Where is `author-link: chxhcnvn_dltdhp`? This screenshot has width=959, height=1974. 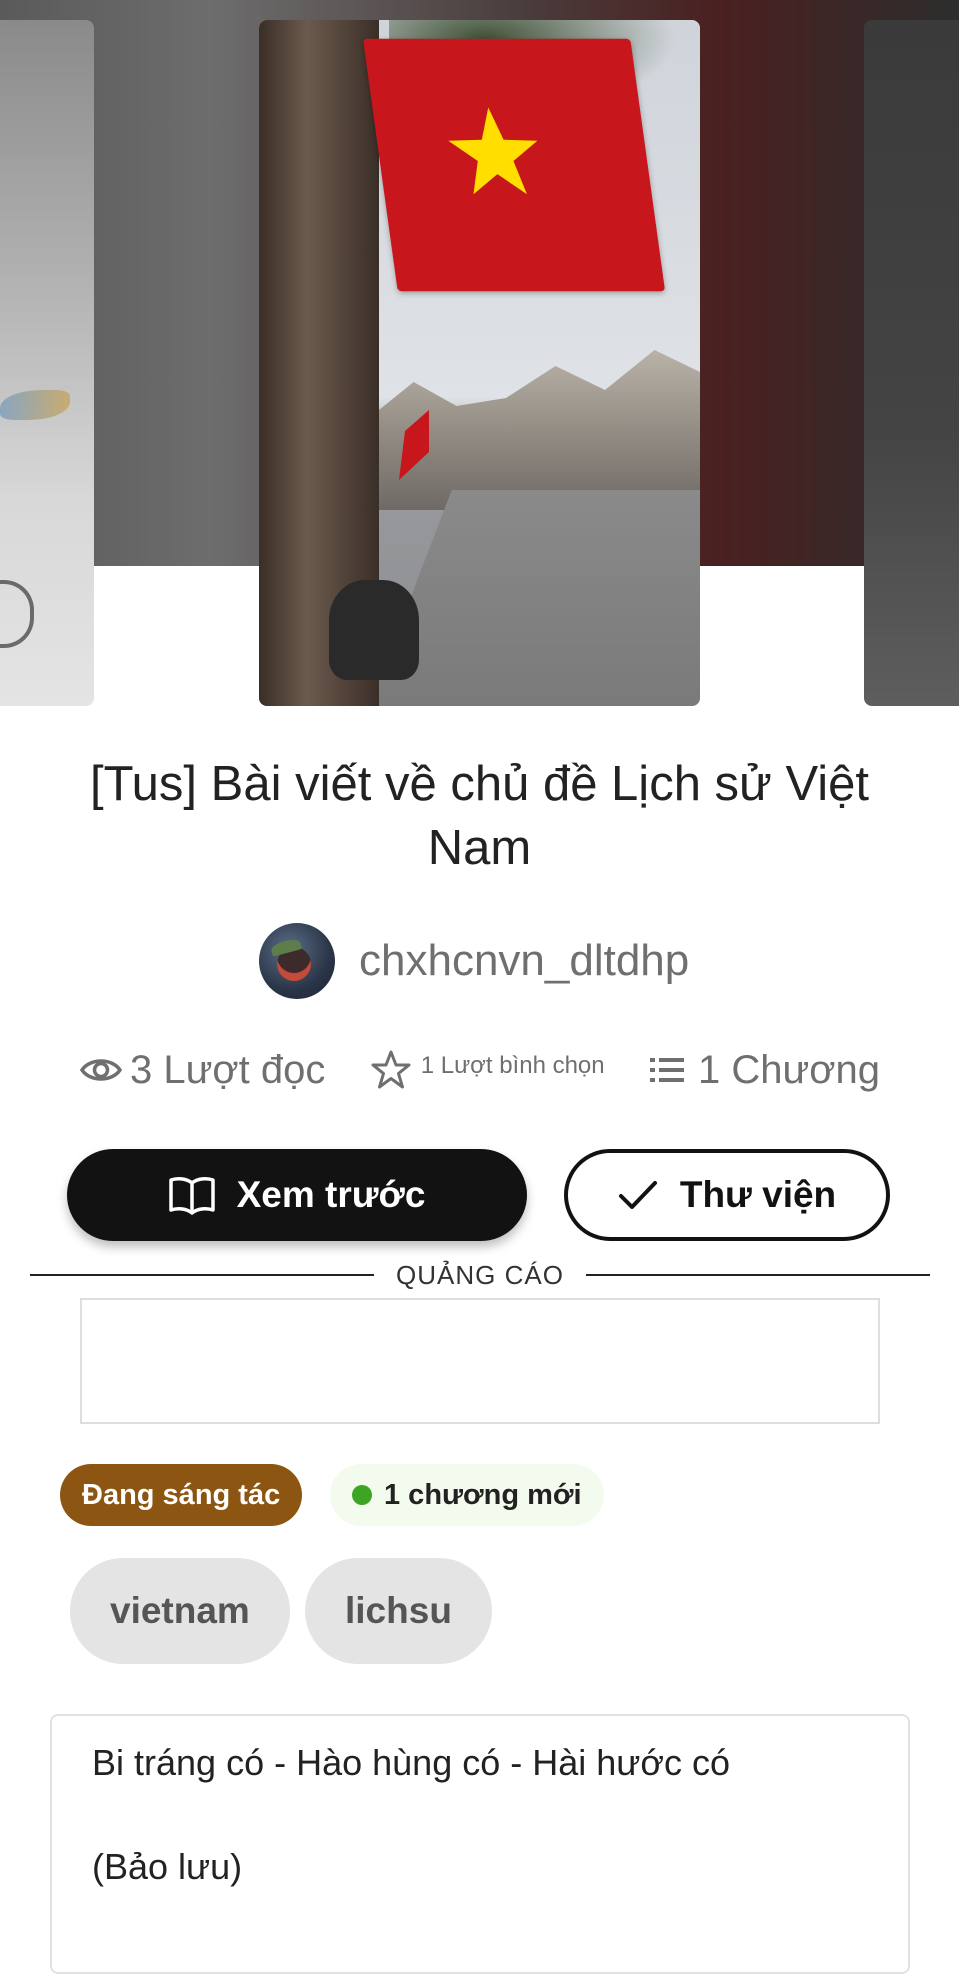 author-link: chxhcnvn_dltdhp is located at coordinates (474, 961).